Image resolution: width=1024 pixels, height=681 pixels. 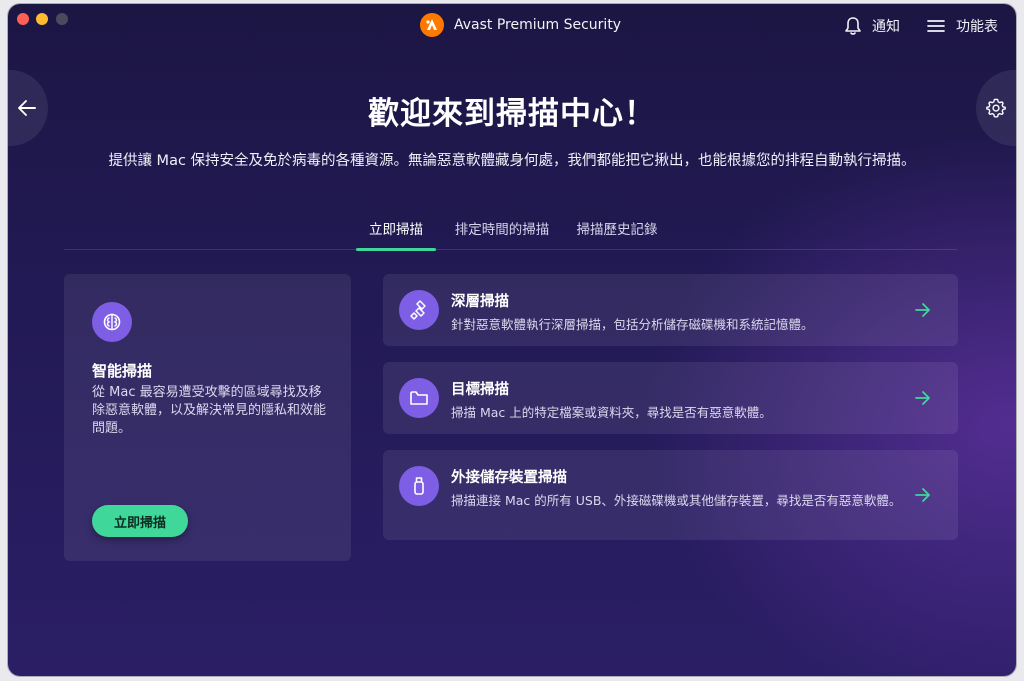 I want to click on hamburger-menu-icon, so click(x=936, y=26).